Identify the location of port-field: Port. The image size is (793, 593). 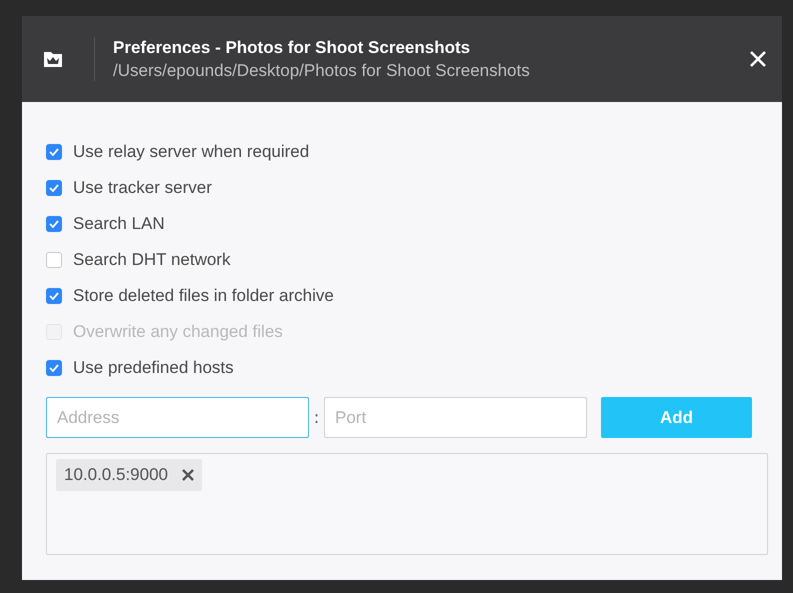
(455, 417).